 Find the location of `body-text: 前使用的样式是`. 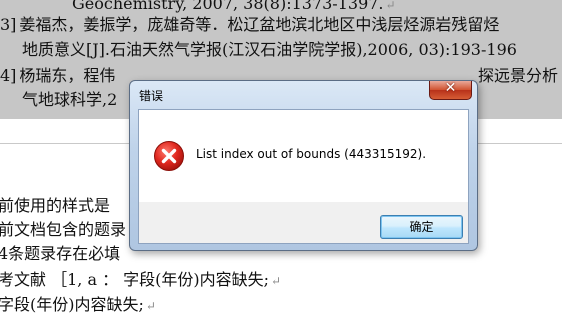

body-text: 前使用的样式是 is located at coordinates (55, 205).